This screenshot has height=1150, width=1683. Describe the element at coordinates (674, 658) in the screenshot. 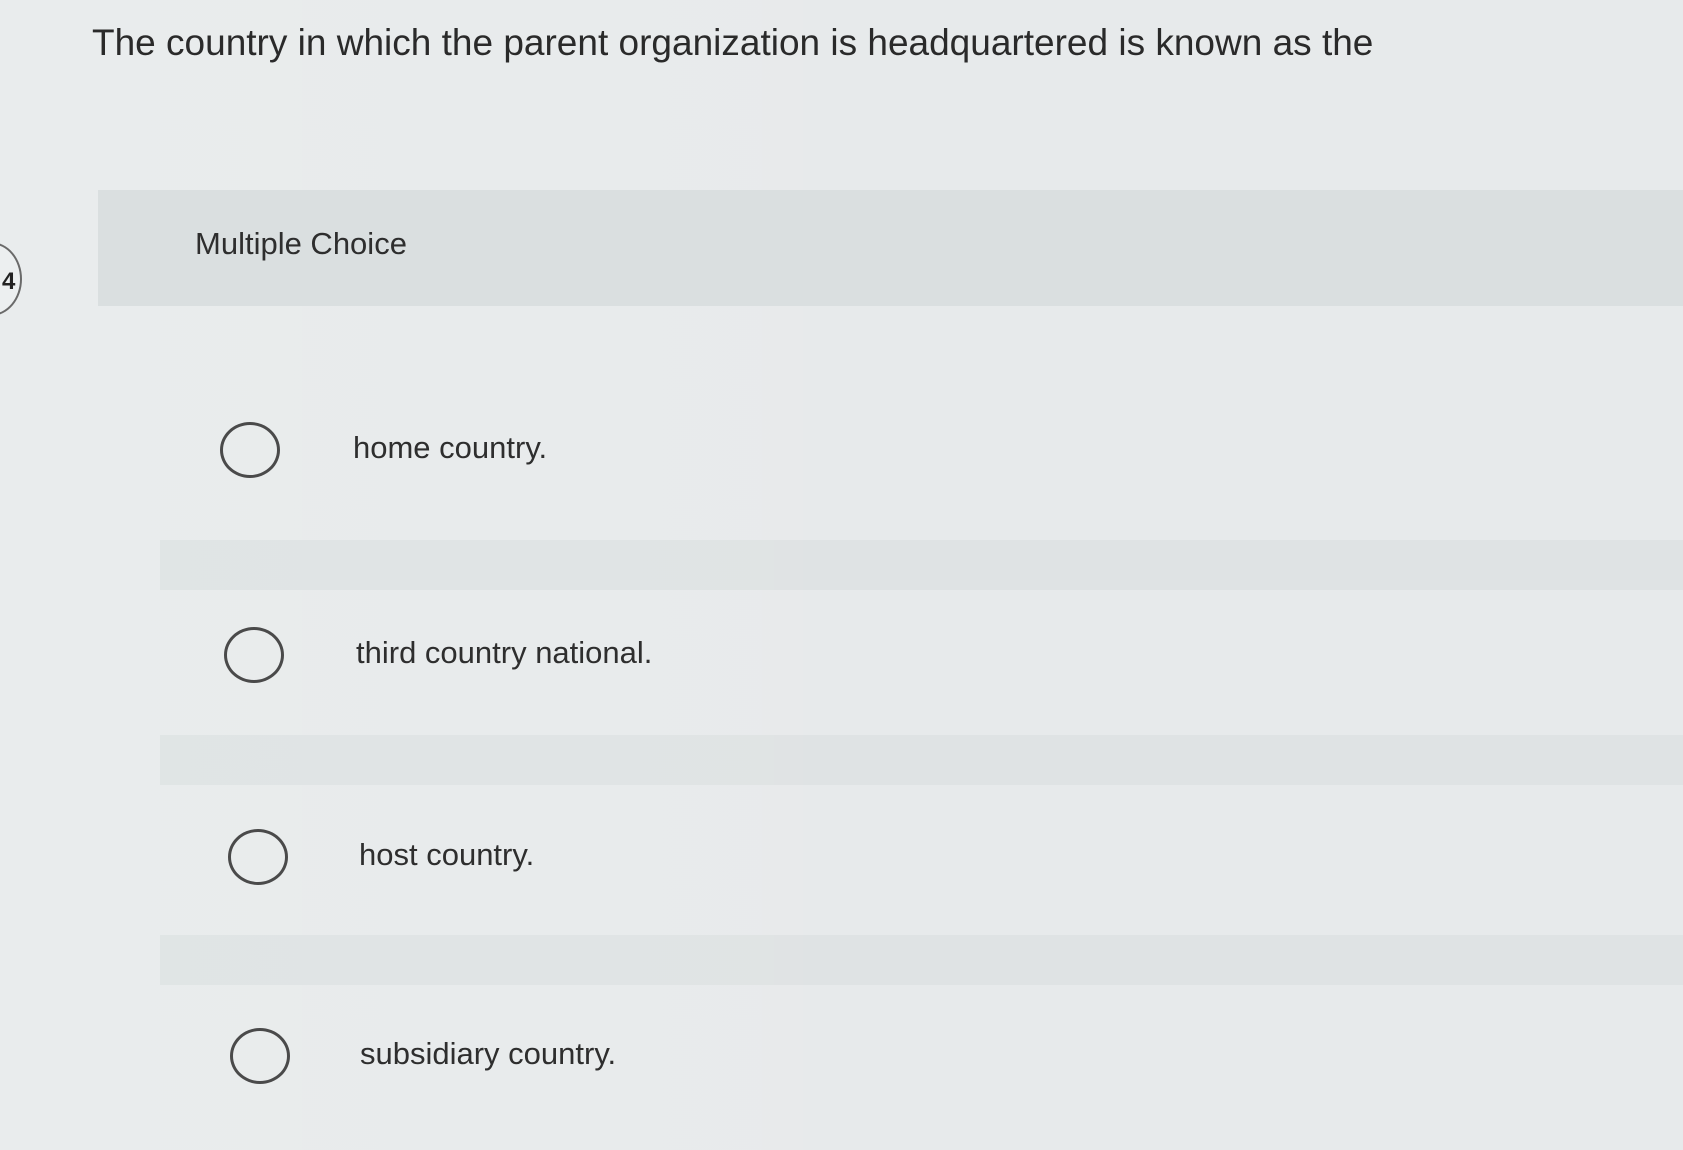

I see `option-third-country-national: third country national.` at that location.